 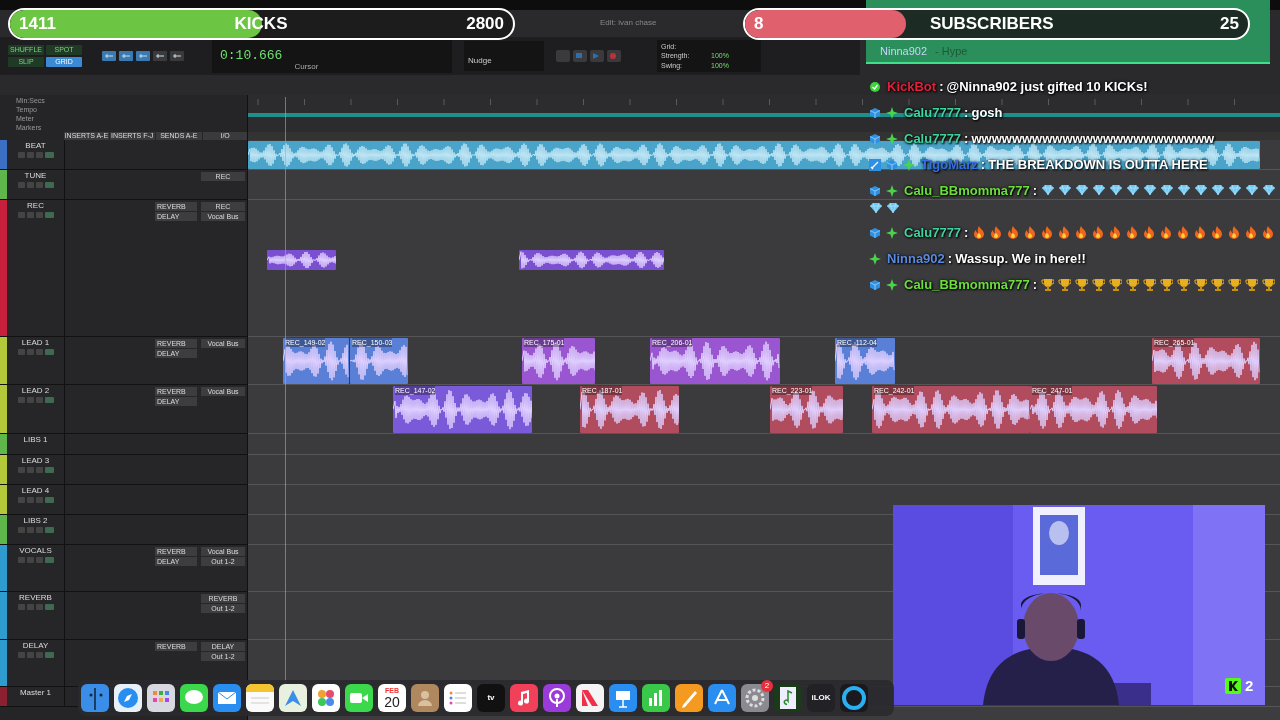 I want to click on goal-current: 8, so click(x=759, y=24).